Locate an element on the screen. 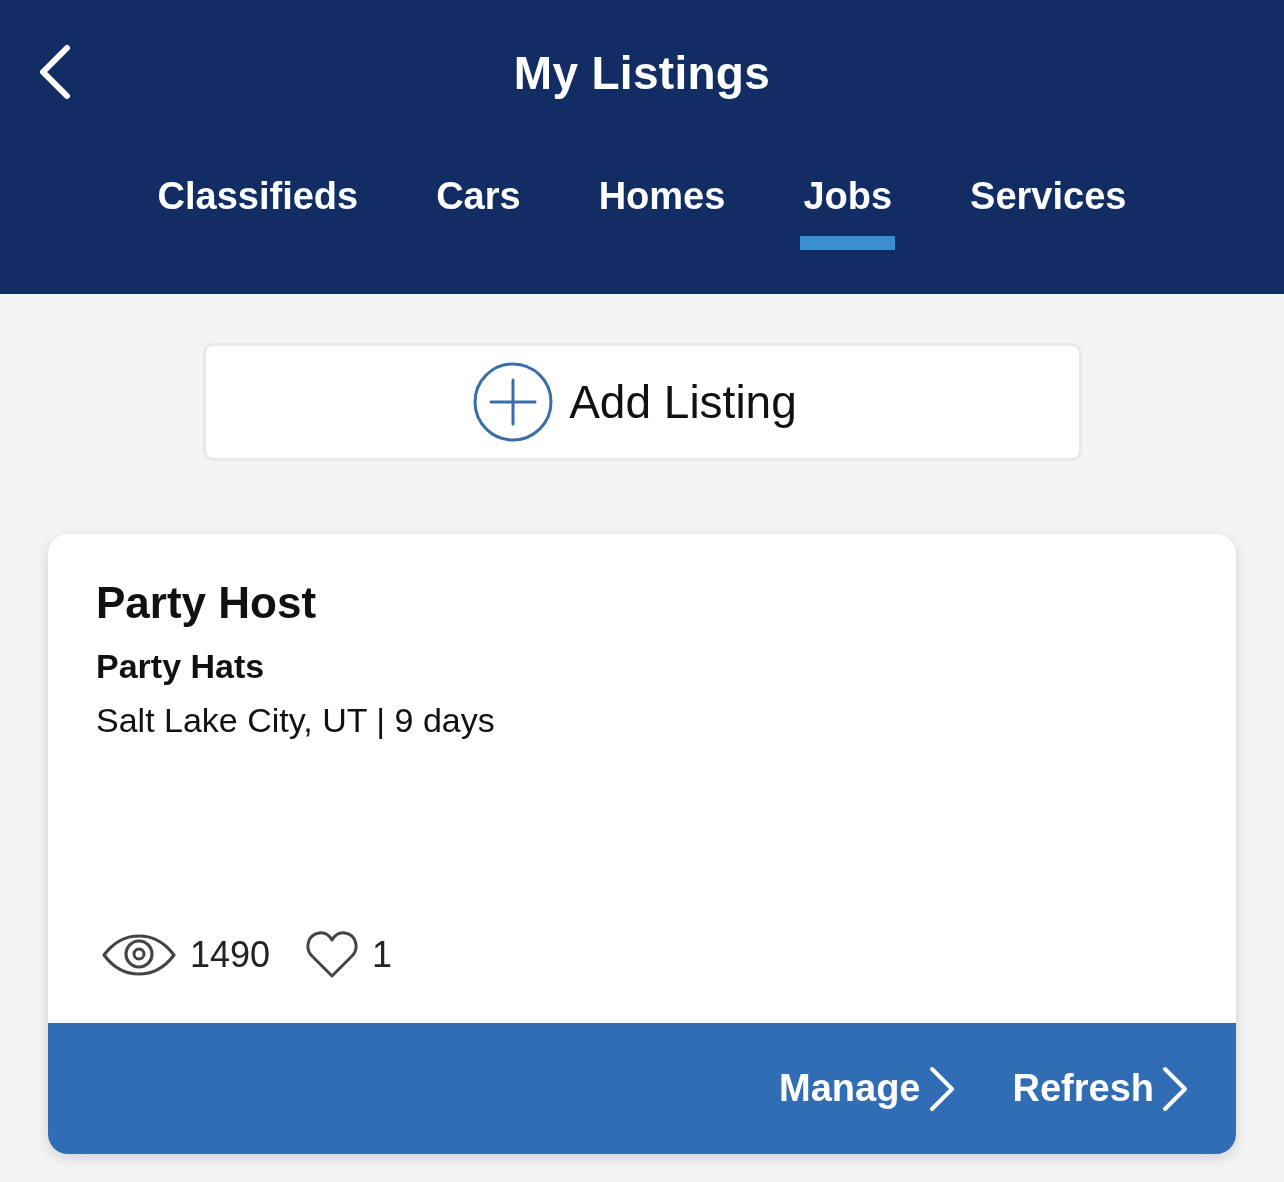 The image size is (1284, 1182). category-tab: Homes is located at coordinates (662, 212).